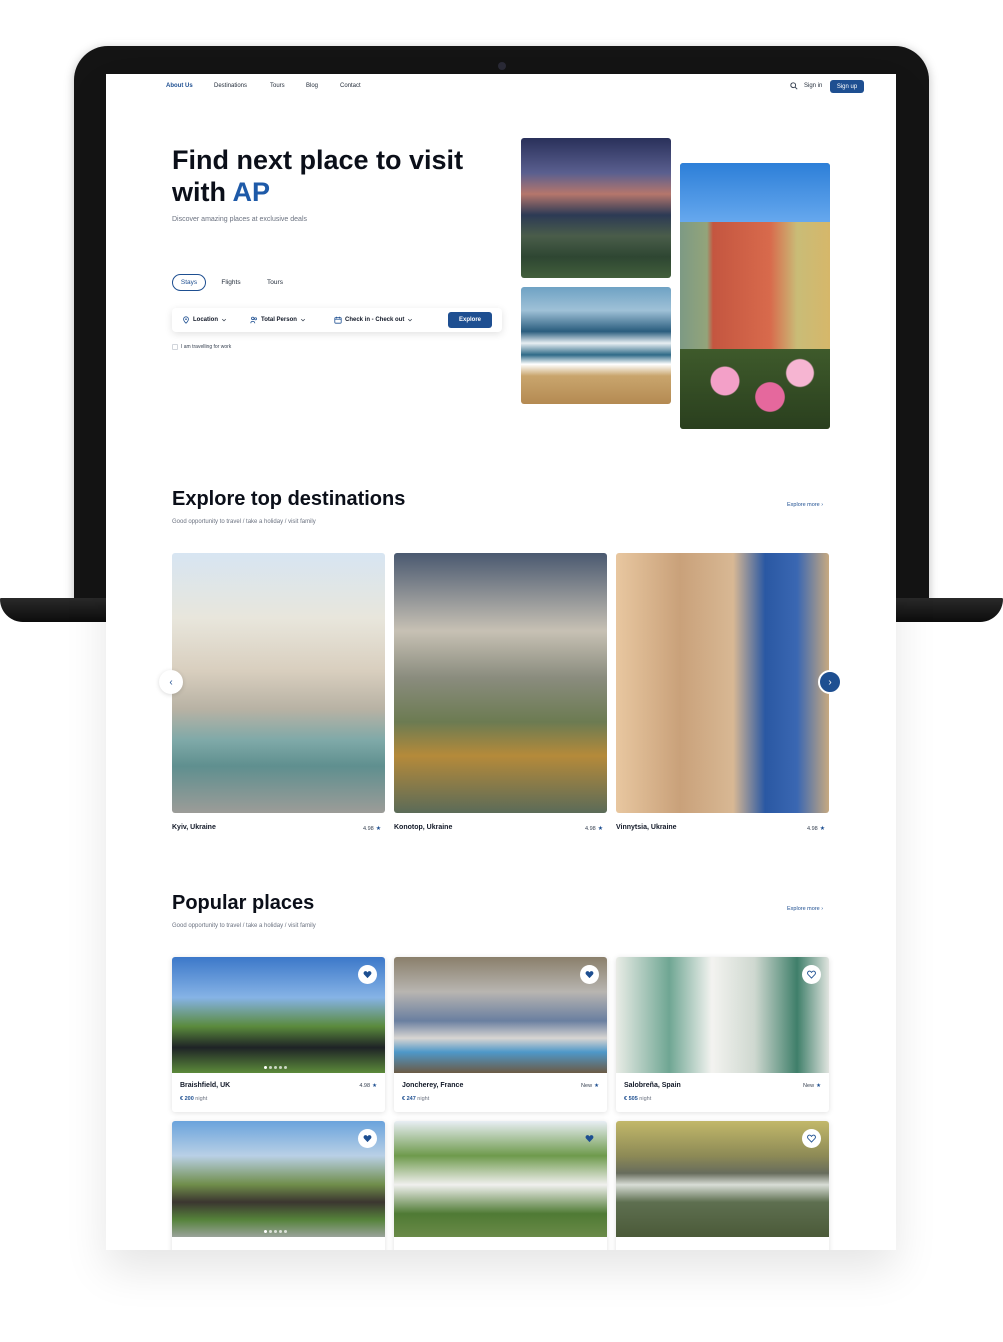 Image resolution: width=1003 pixels, height=1342 pixels. I want to click on total-person-label: Total Person, so click(279, 320).